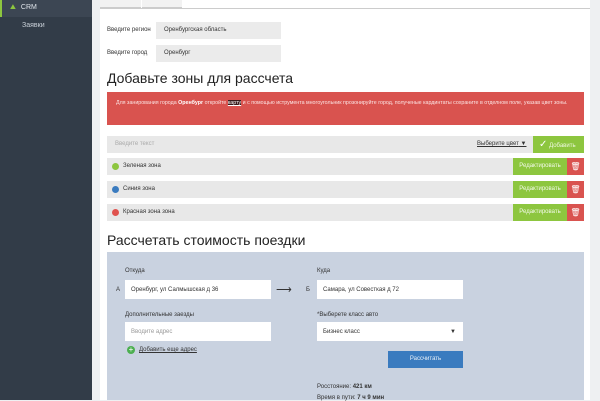 The image size is (600, 401). Describe the element at coordinates (345, 212) in the screenshot. I see `zone-item: Красная зона зона Редактировать 🗑` at that location.